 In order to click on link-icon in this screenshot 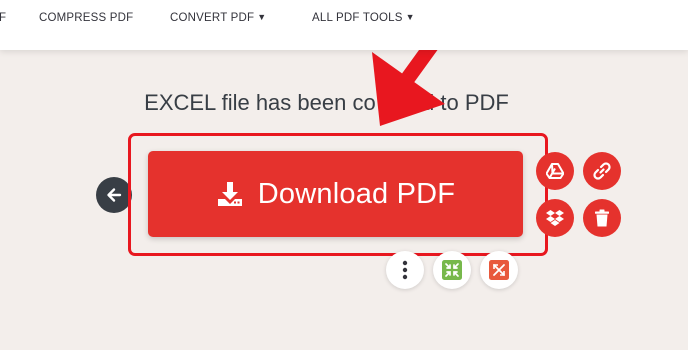, I will do `click(602, 171)`.